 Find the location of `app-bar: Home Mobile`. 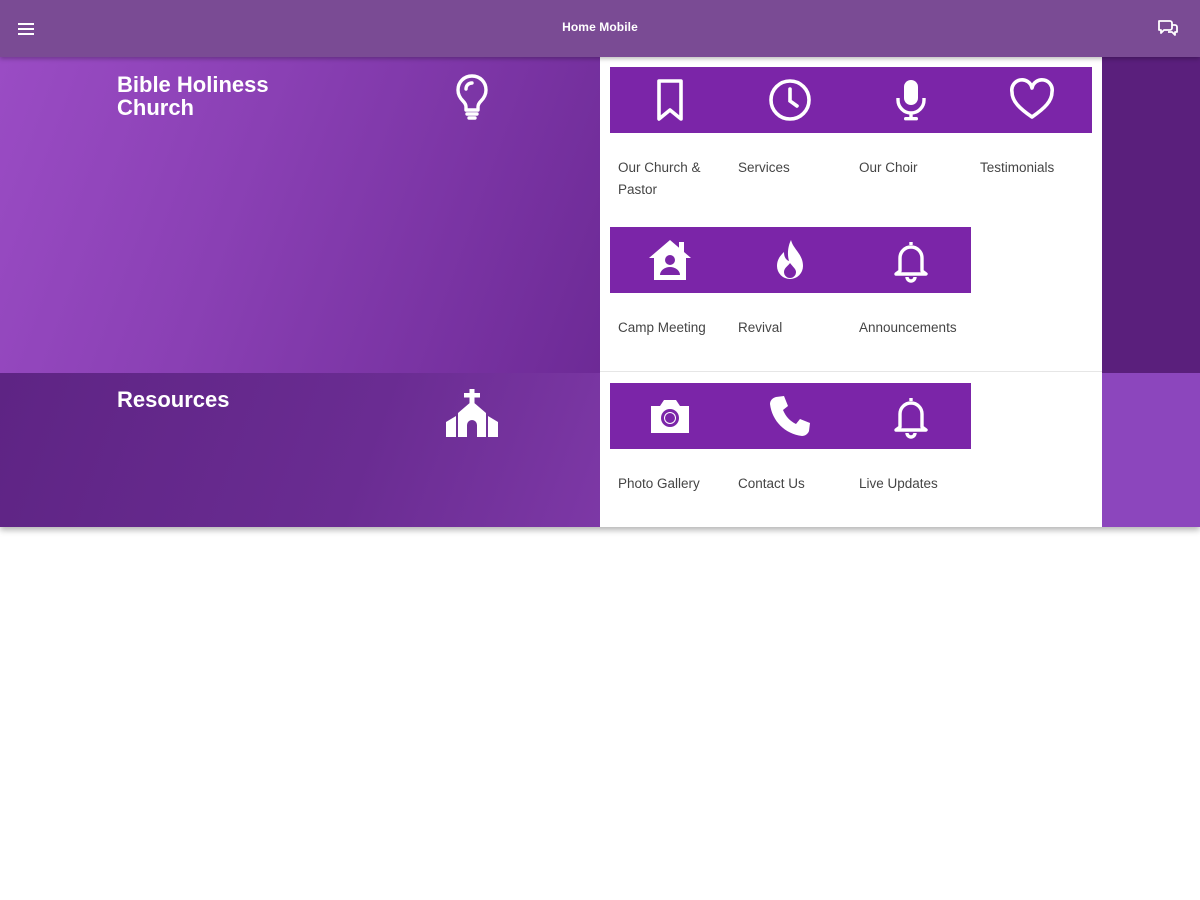

app-bar: Home Mobile is located at coordinates (600, 28).